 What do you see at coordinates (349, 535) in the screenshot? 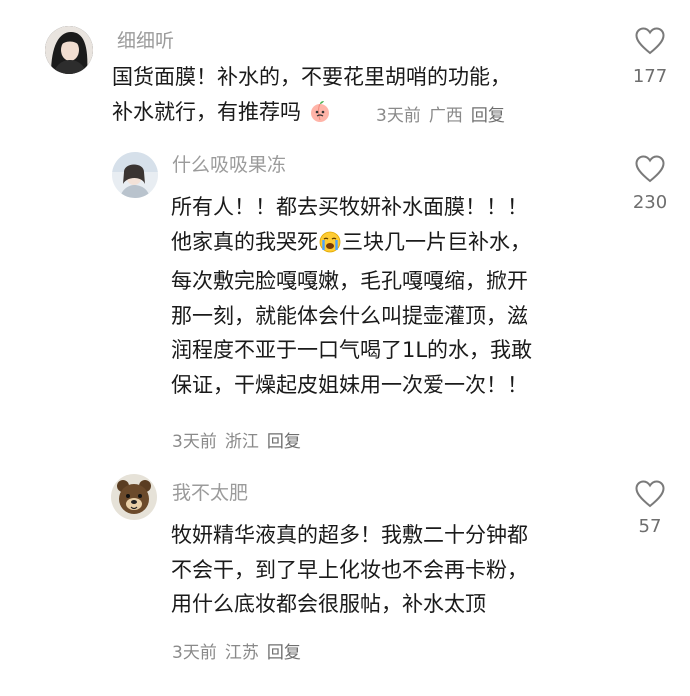
I see `comment-text-line: 牧妍精华液真的超多！我敷二十分钟都` at bounding box center [349, 535].